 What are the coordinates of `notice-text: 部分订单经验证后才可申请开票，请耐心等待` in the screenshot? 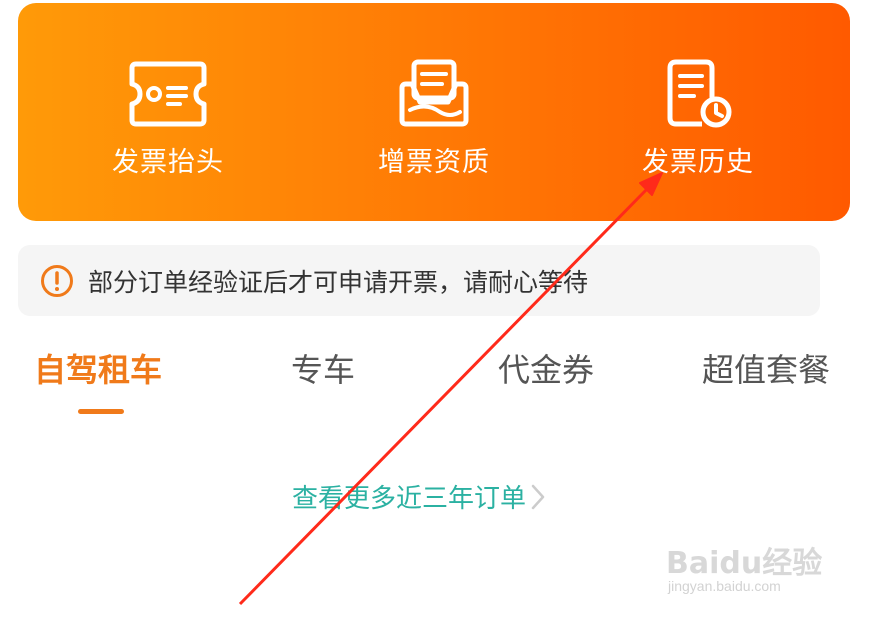 It's located at (338, 282).